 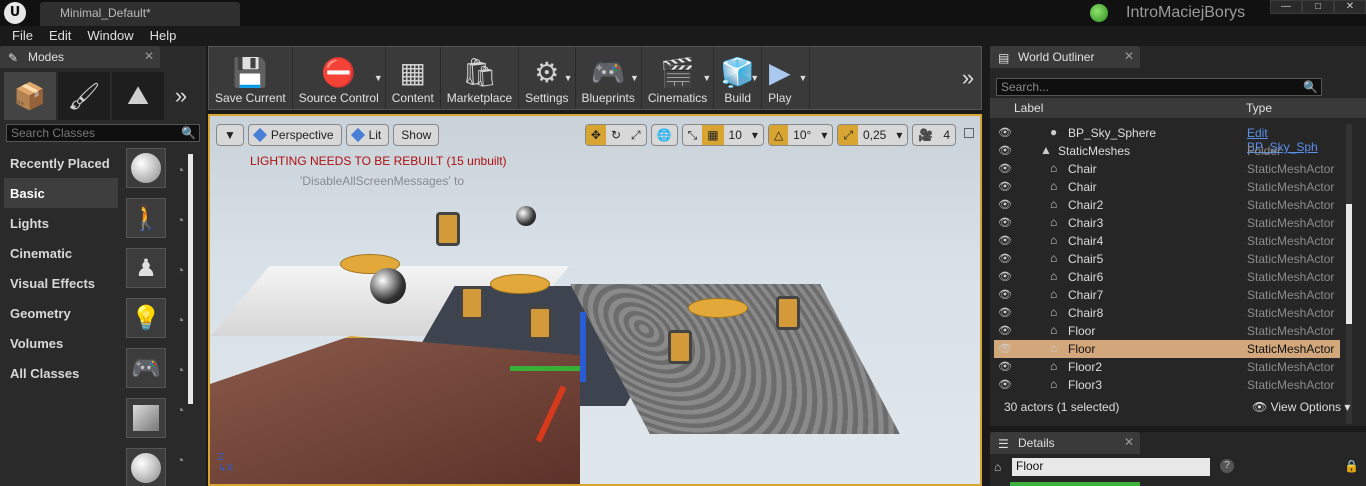 What do you see at coordinates (616, 135) in the screenshot?
I see `rotate-icon: ↻` at bounding box center [616, 135].